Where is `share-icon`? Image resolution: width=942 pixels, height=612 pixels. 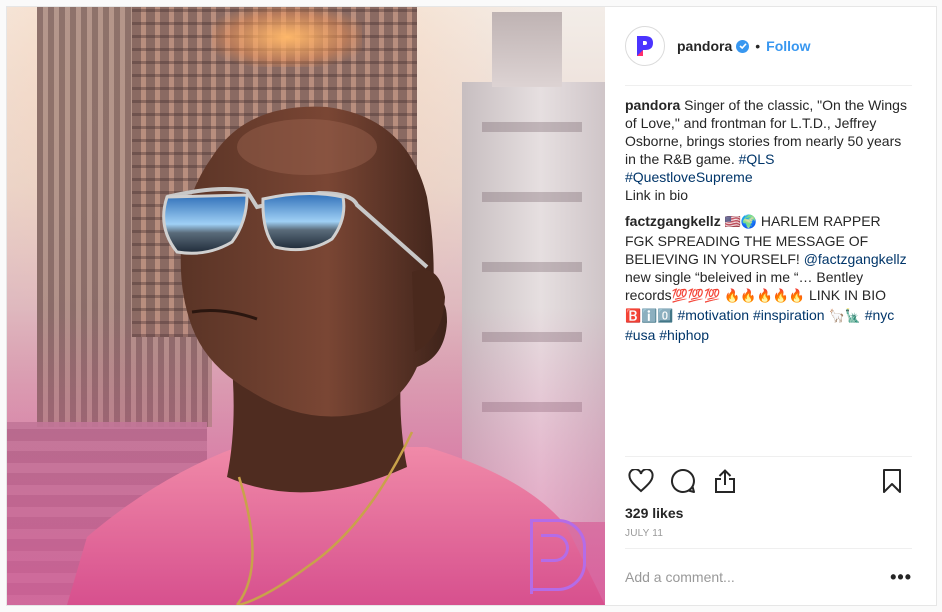
share-icon is located at coordinates (725, 481).